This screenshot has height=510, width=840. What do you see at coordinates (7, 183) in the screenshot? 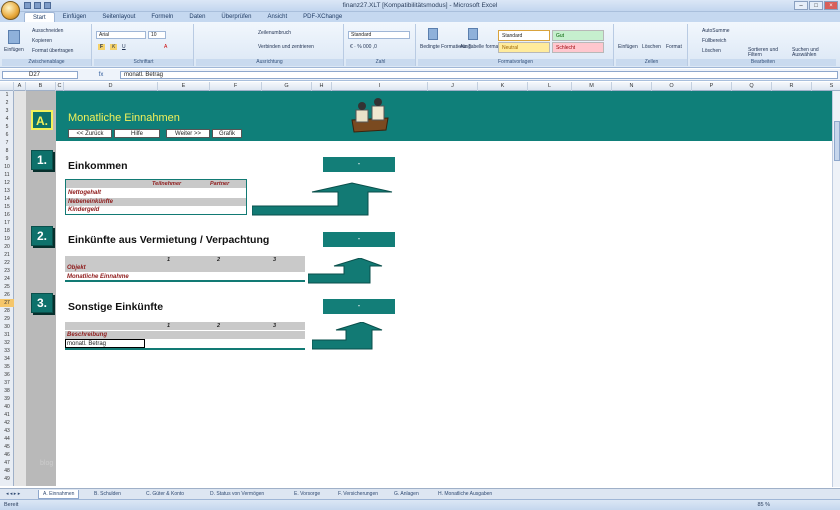
I see `row-header: 12` at bounding box center [7, 183].